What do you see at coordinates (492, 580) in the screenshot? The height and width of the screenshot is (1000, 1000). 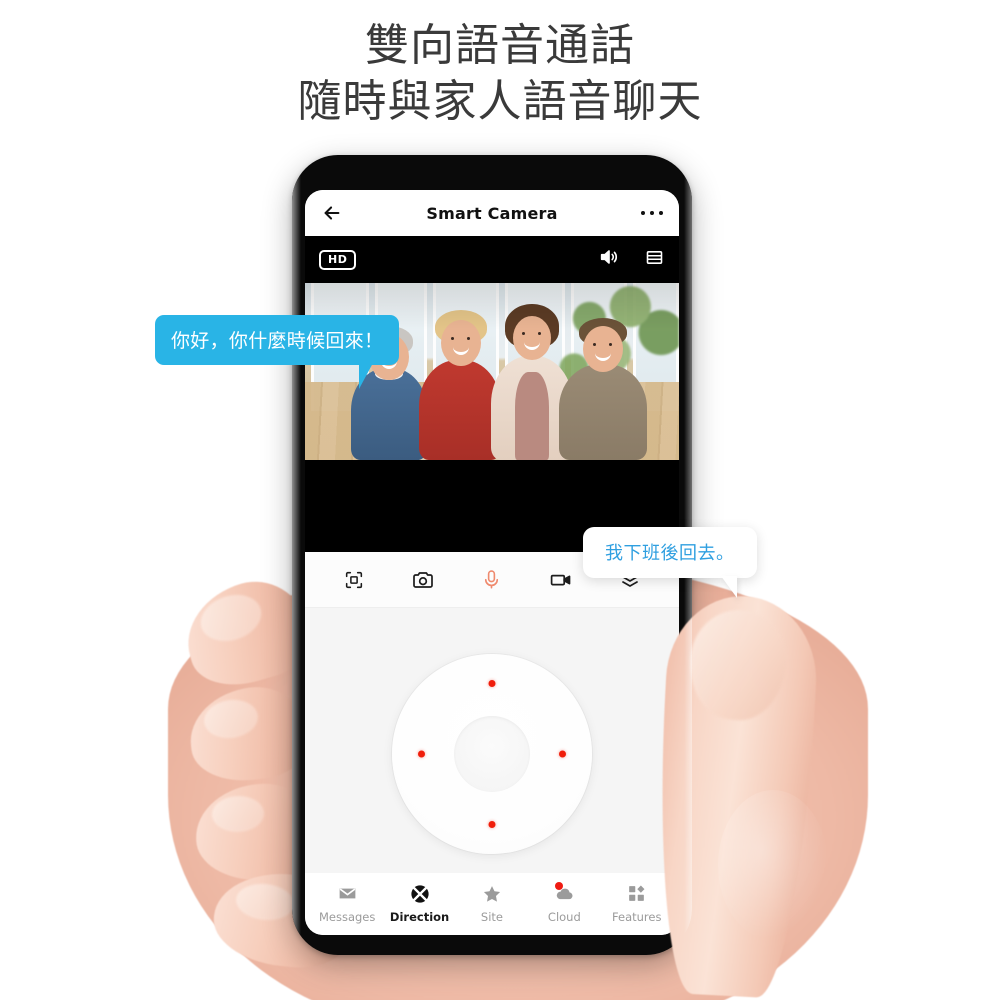 I see `microphone-icon` at bounding box center [492, 580].